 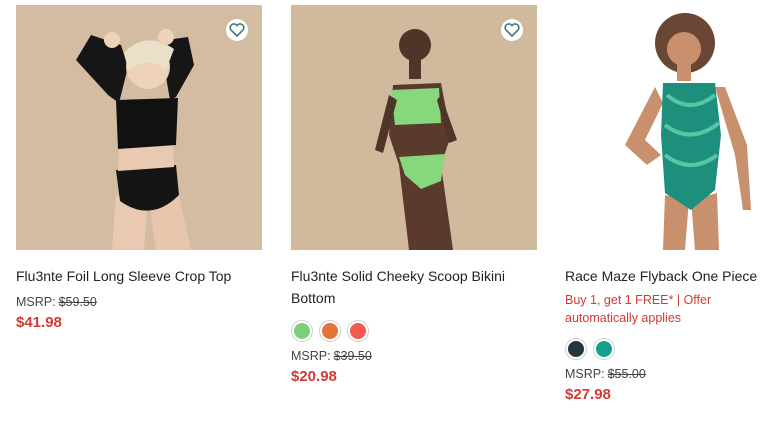 I want to click on sale-price: $27.98, so click(x=588, y=394).